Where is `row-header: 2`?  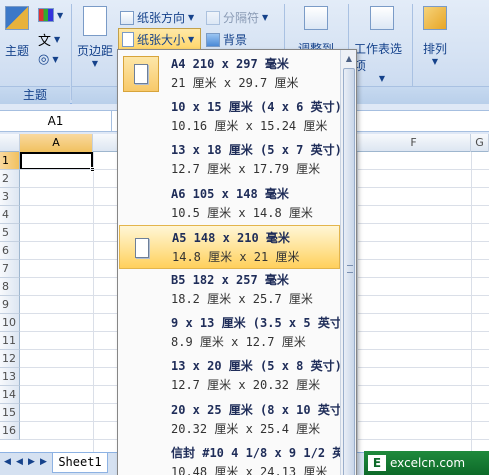
row-header: 2 is located at coordinates (10, 179).